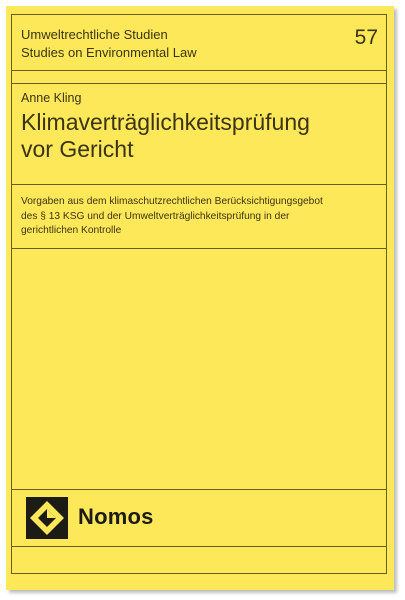  Describe the element at coordinates (366, 37) in the screenshot. I see `volume-number: 57` at that location.